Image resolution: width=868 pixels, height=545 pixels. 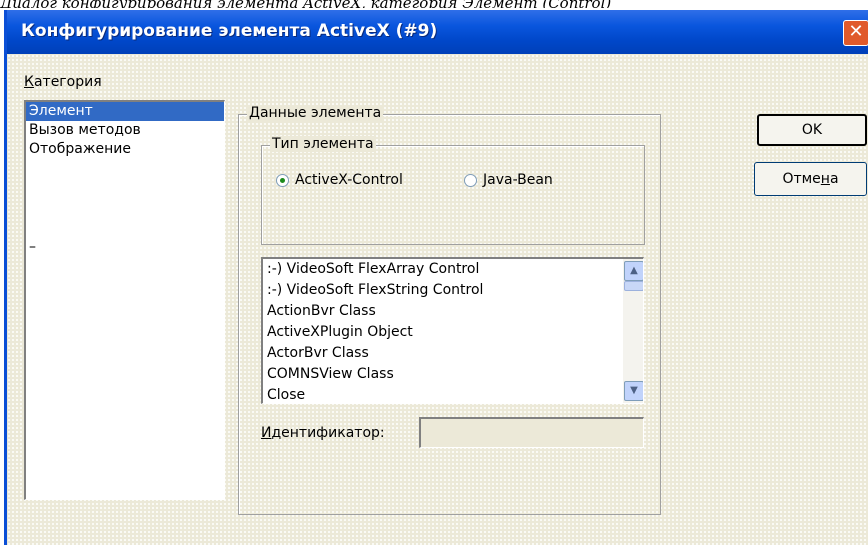 I want to click on identifier-field, so click(x=531, y=432).